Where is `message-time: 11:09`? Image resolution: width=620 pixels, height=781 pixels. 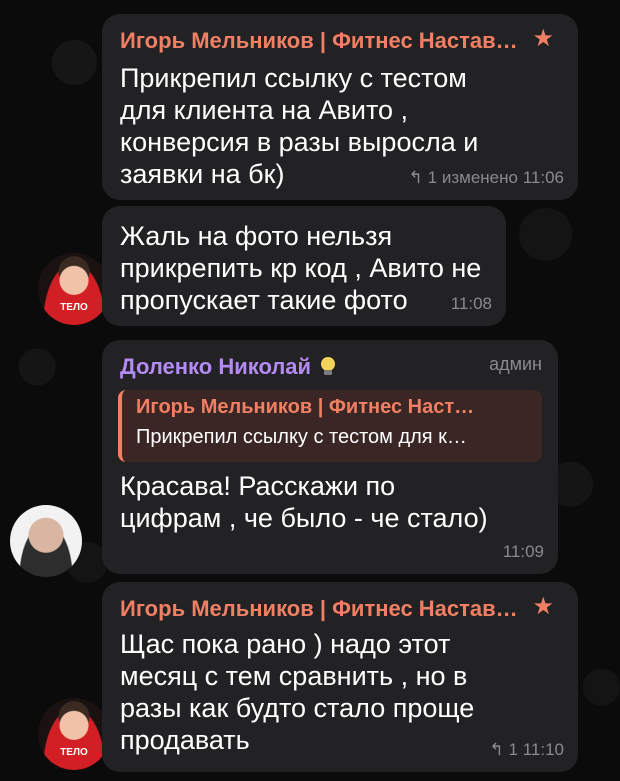
message-time: 11:09 is located at coordinates (523, 551).